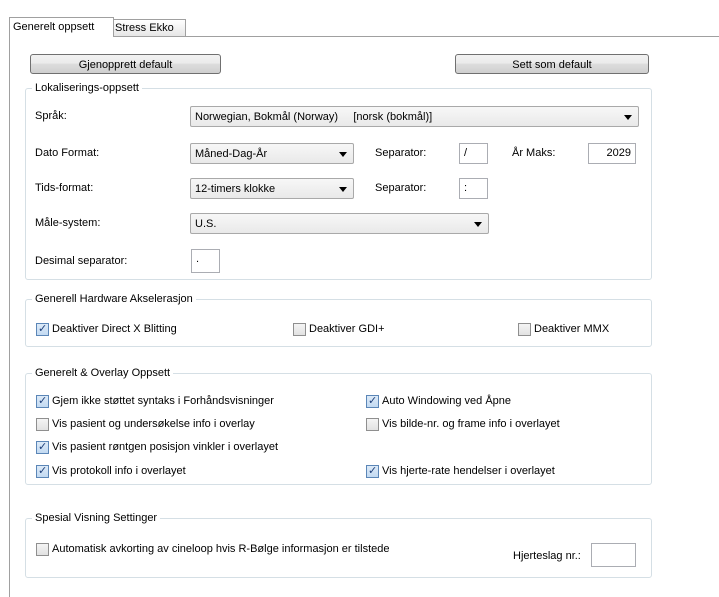  What do you see at coordinates (114, 329) in the screenshot?
I see `checkbox-label: Deaktiver Direct X Blitting` at bounding box center [114, 329].